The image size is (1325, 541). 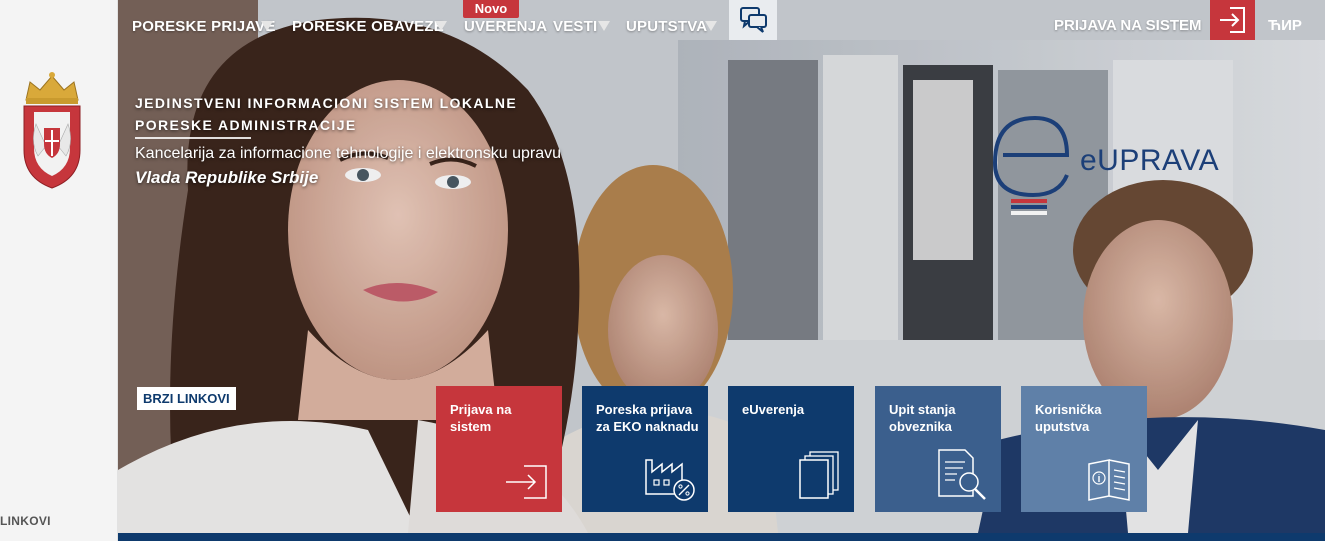 I want to click on tile-euverenja: eUverenja, so click(x=791, y=449).